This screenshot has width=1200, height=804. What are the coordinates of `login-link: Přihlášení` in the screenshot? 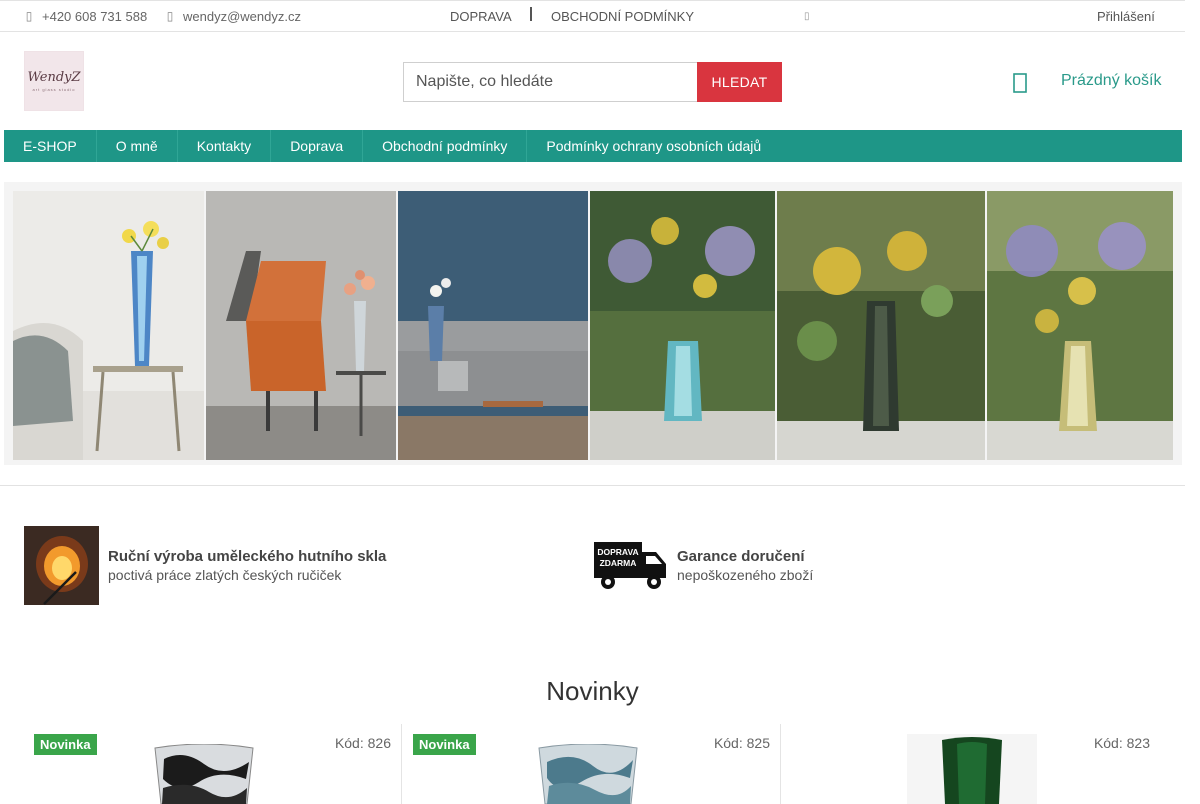 It's located at (1126, 16).